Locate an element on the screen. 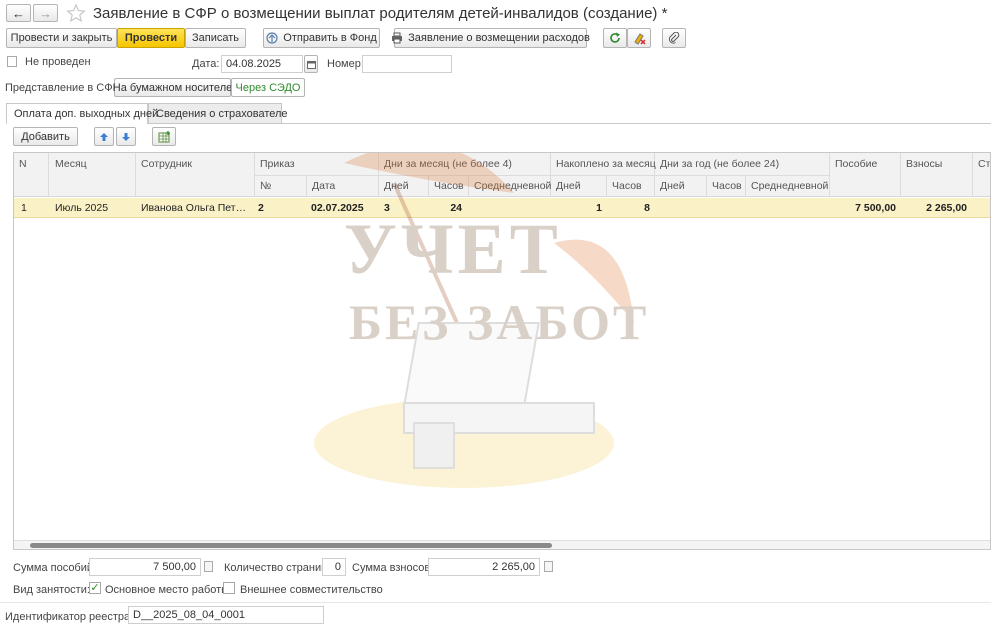 Image resolution: width=991 pixels, height=624 pixels. col-header-contrib: Взносы is located at coordinates (921, 164).